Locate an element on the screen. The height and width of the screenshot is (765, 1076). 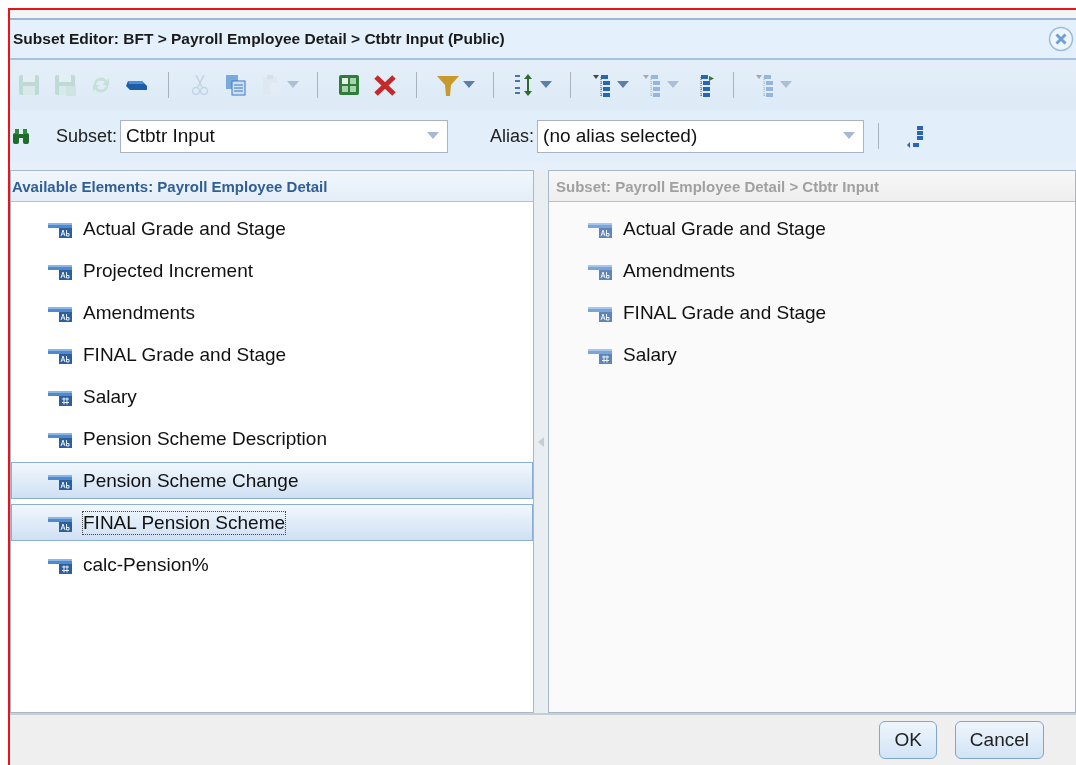
element-row: Amendments is located at coordinates (272, 312).